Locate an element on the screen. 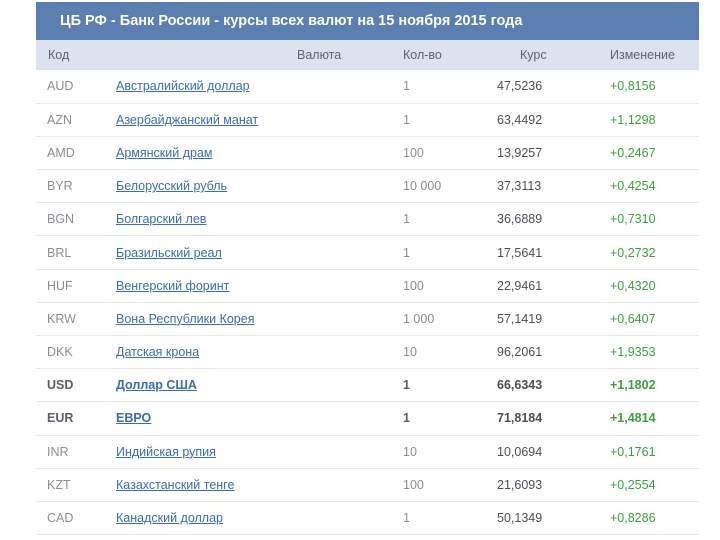 The width and height of the screenshot is (720, 540). currency-name-link: Казахстанский тенге is located at coordinates (175, 485).